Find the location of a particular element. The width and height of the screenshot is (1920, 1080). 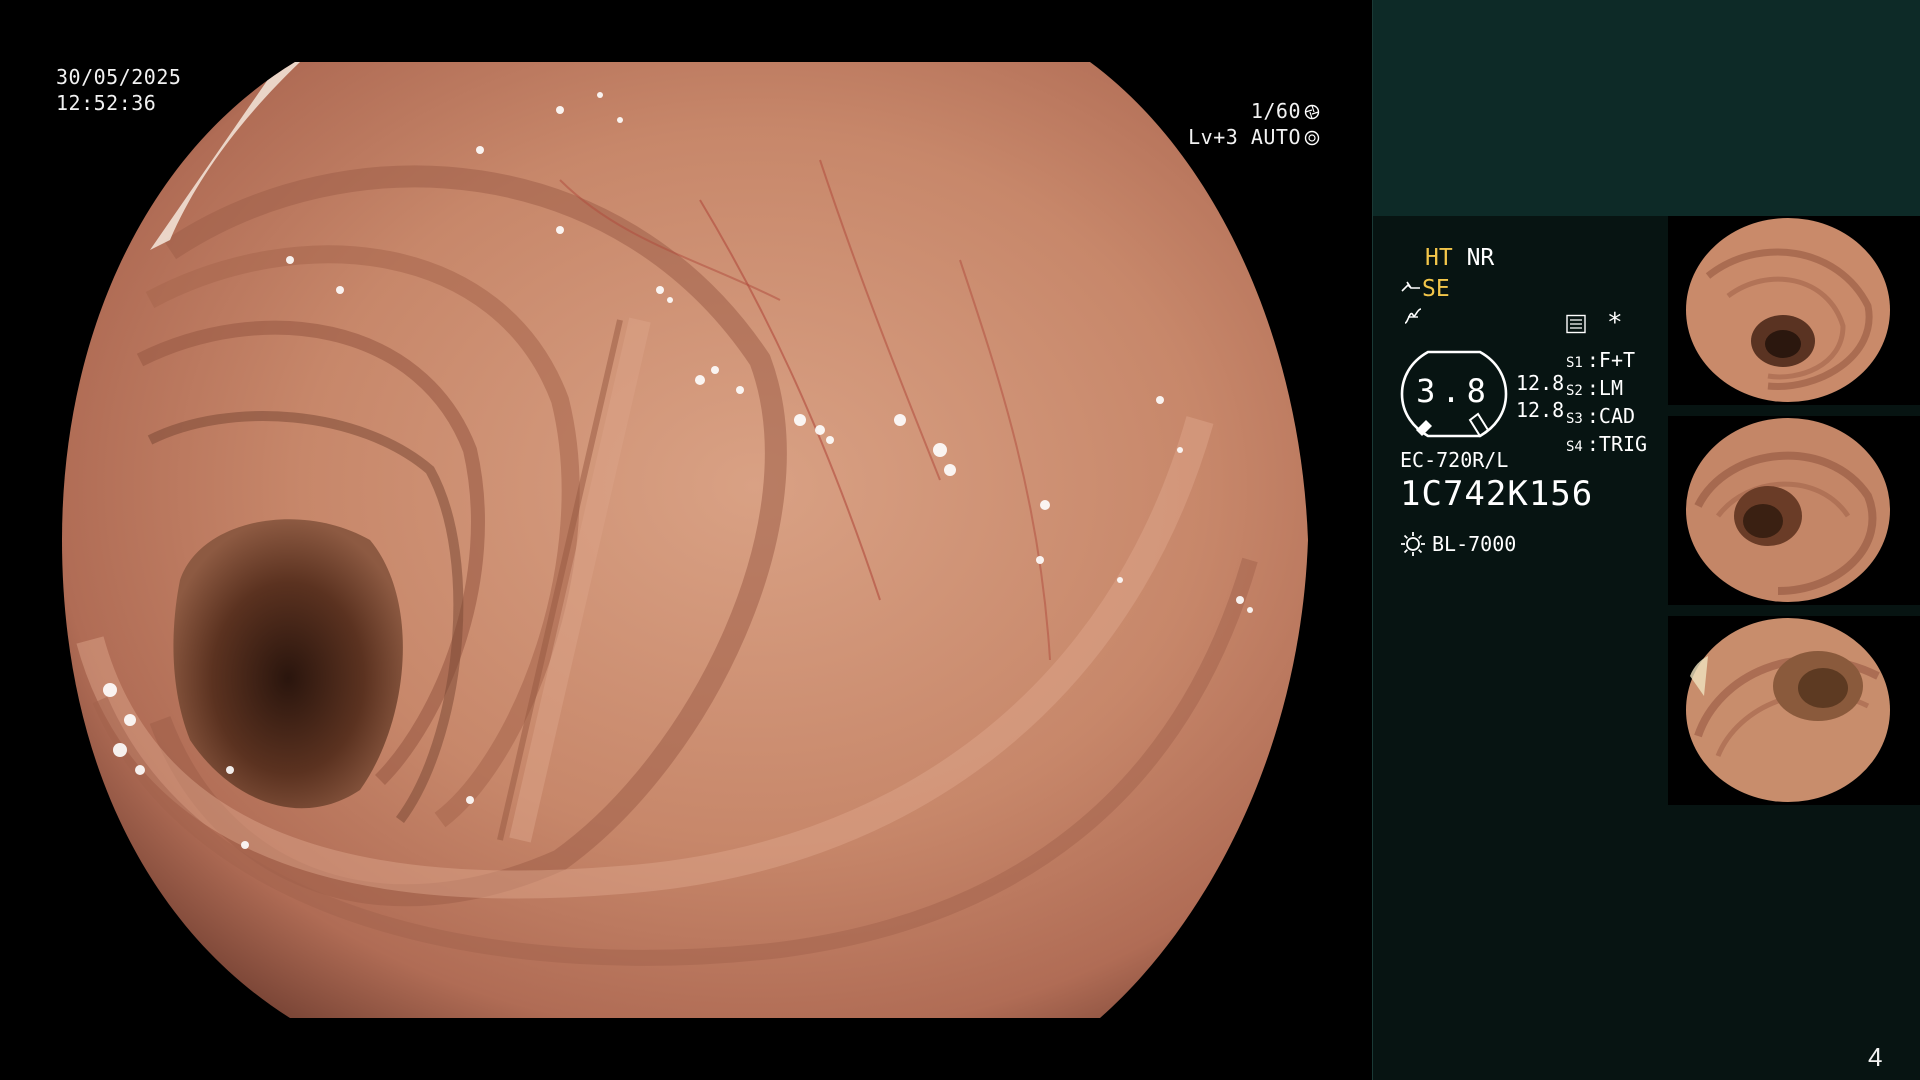

light-source-icon is located at coordinates (1413, 544).